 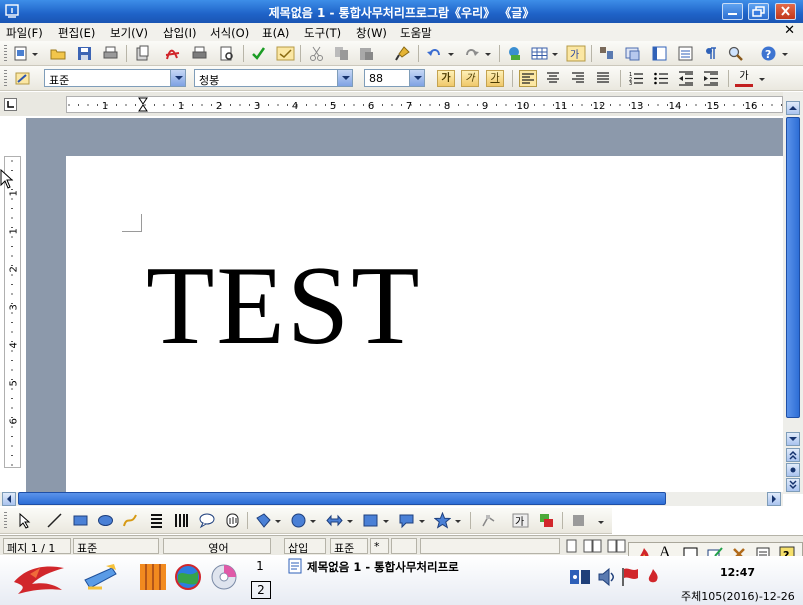 I want to click on callouts-icon, so click(x=406, y=520).